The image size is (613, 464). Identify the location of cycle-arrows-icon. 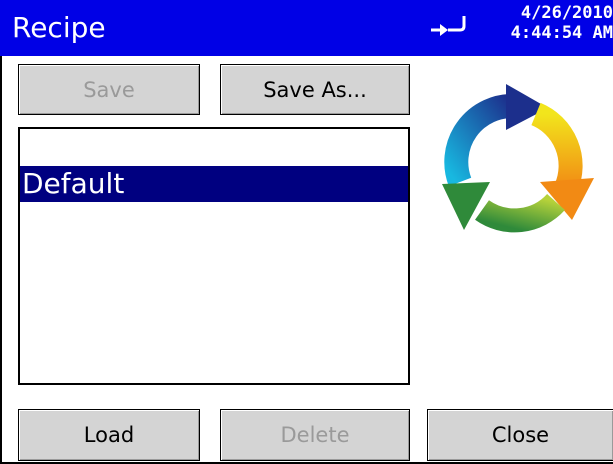
(518, 158).